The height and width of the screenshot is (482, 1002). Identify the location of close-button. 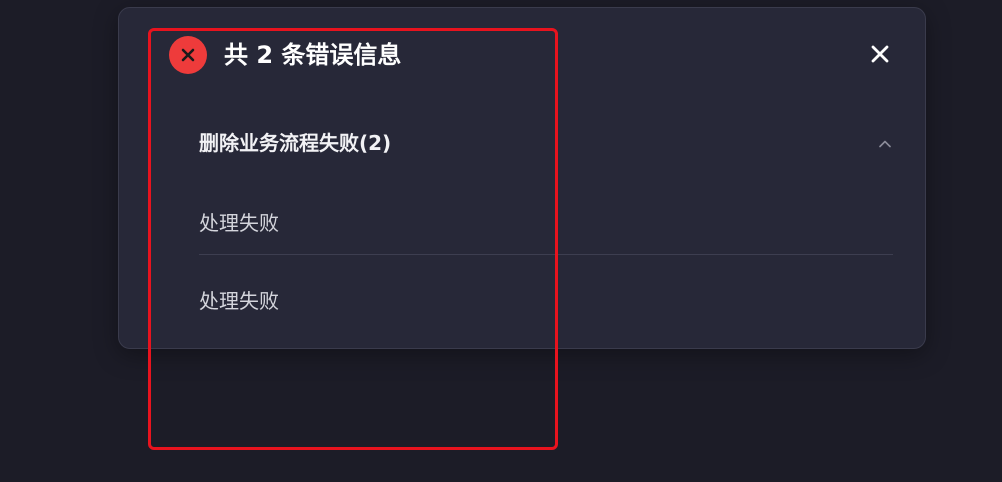
(880, 54).